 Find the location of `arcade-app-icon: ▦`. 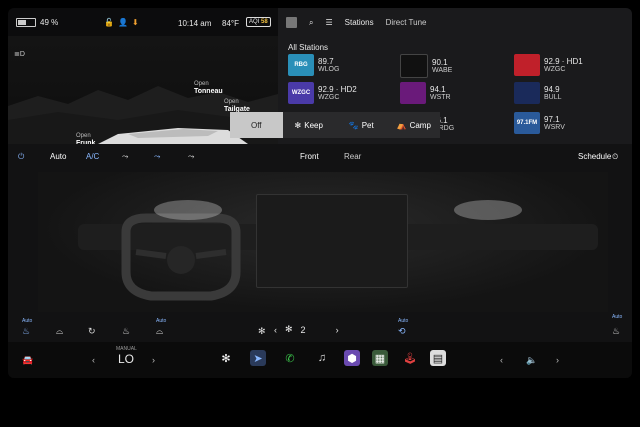

arcade-app-icon: ▦ is located at coordinates (380, 358).